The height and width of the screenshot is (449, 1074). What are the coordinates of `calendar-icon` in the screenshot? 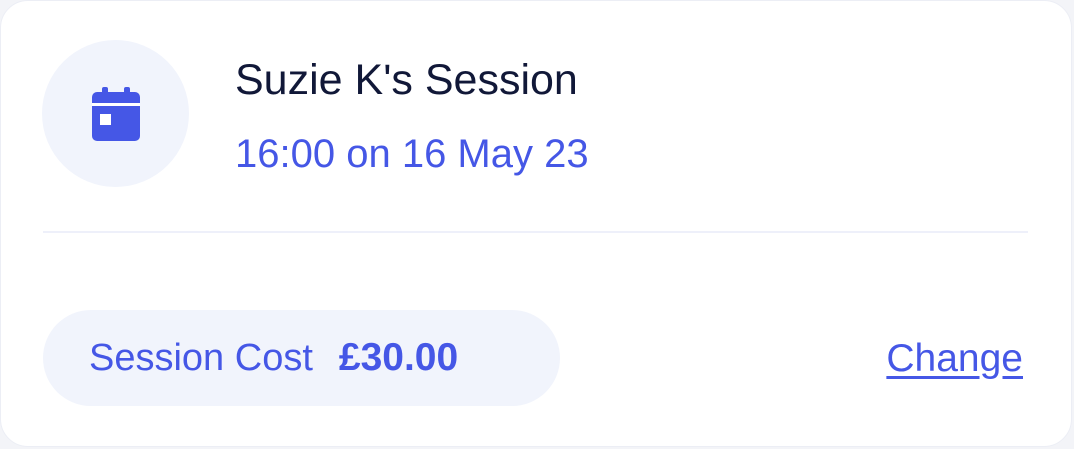 It's located at (115, 113).